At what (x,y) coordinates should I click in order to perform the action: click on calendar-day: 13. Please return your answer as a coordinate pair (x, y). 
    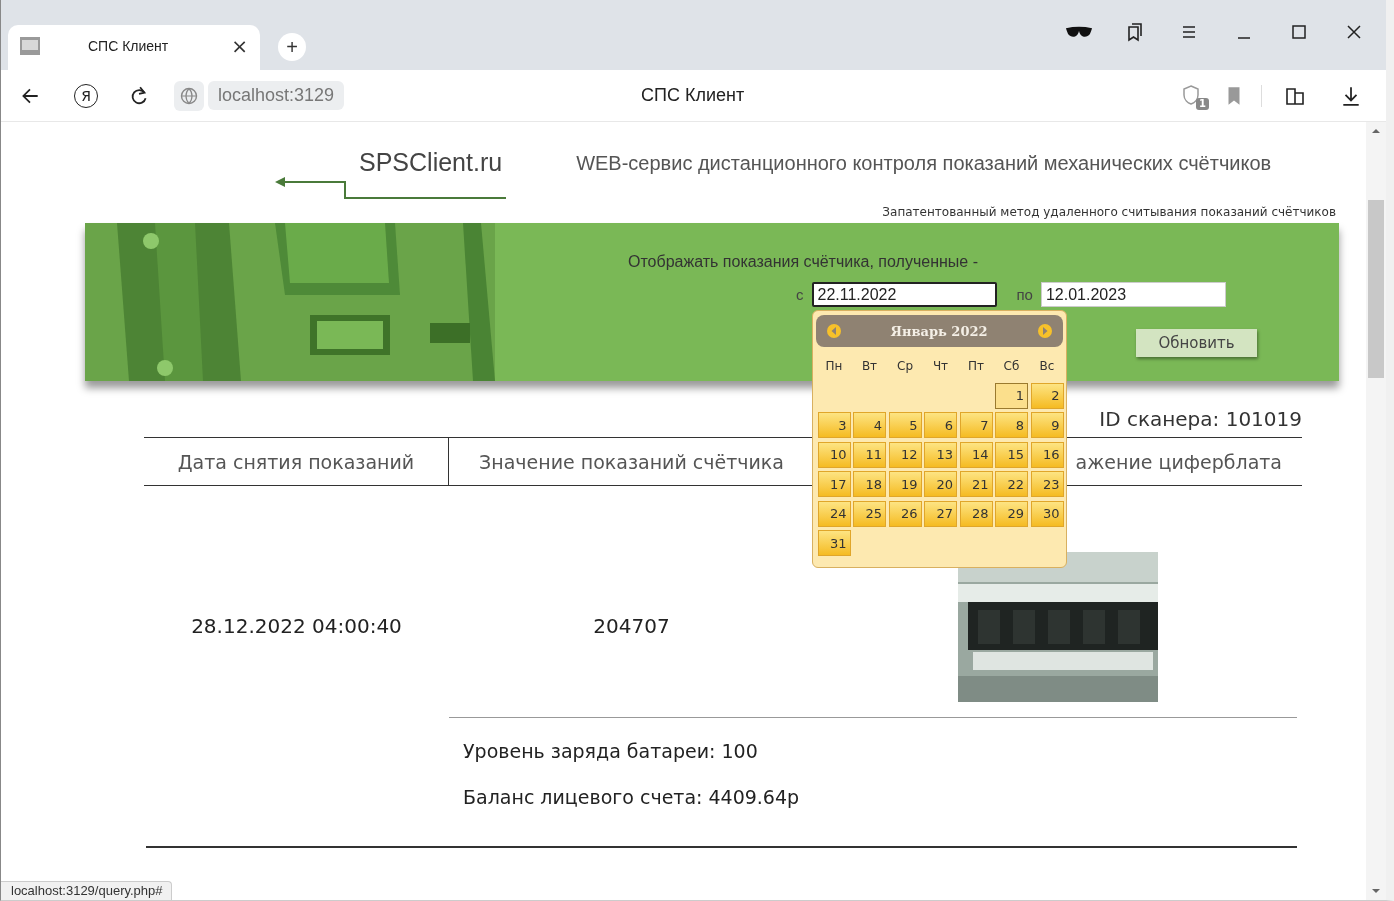
    Looking at the image, I should click on (940, 454).